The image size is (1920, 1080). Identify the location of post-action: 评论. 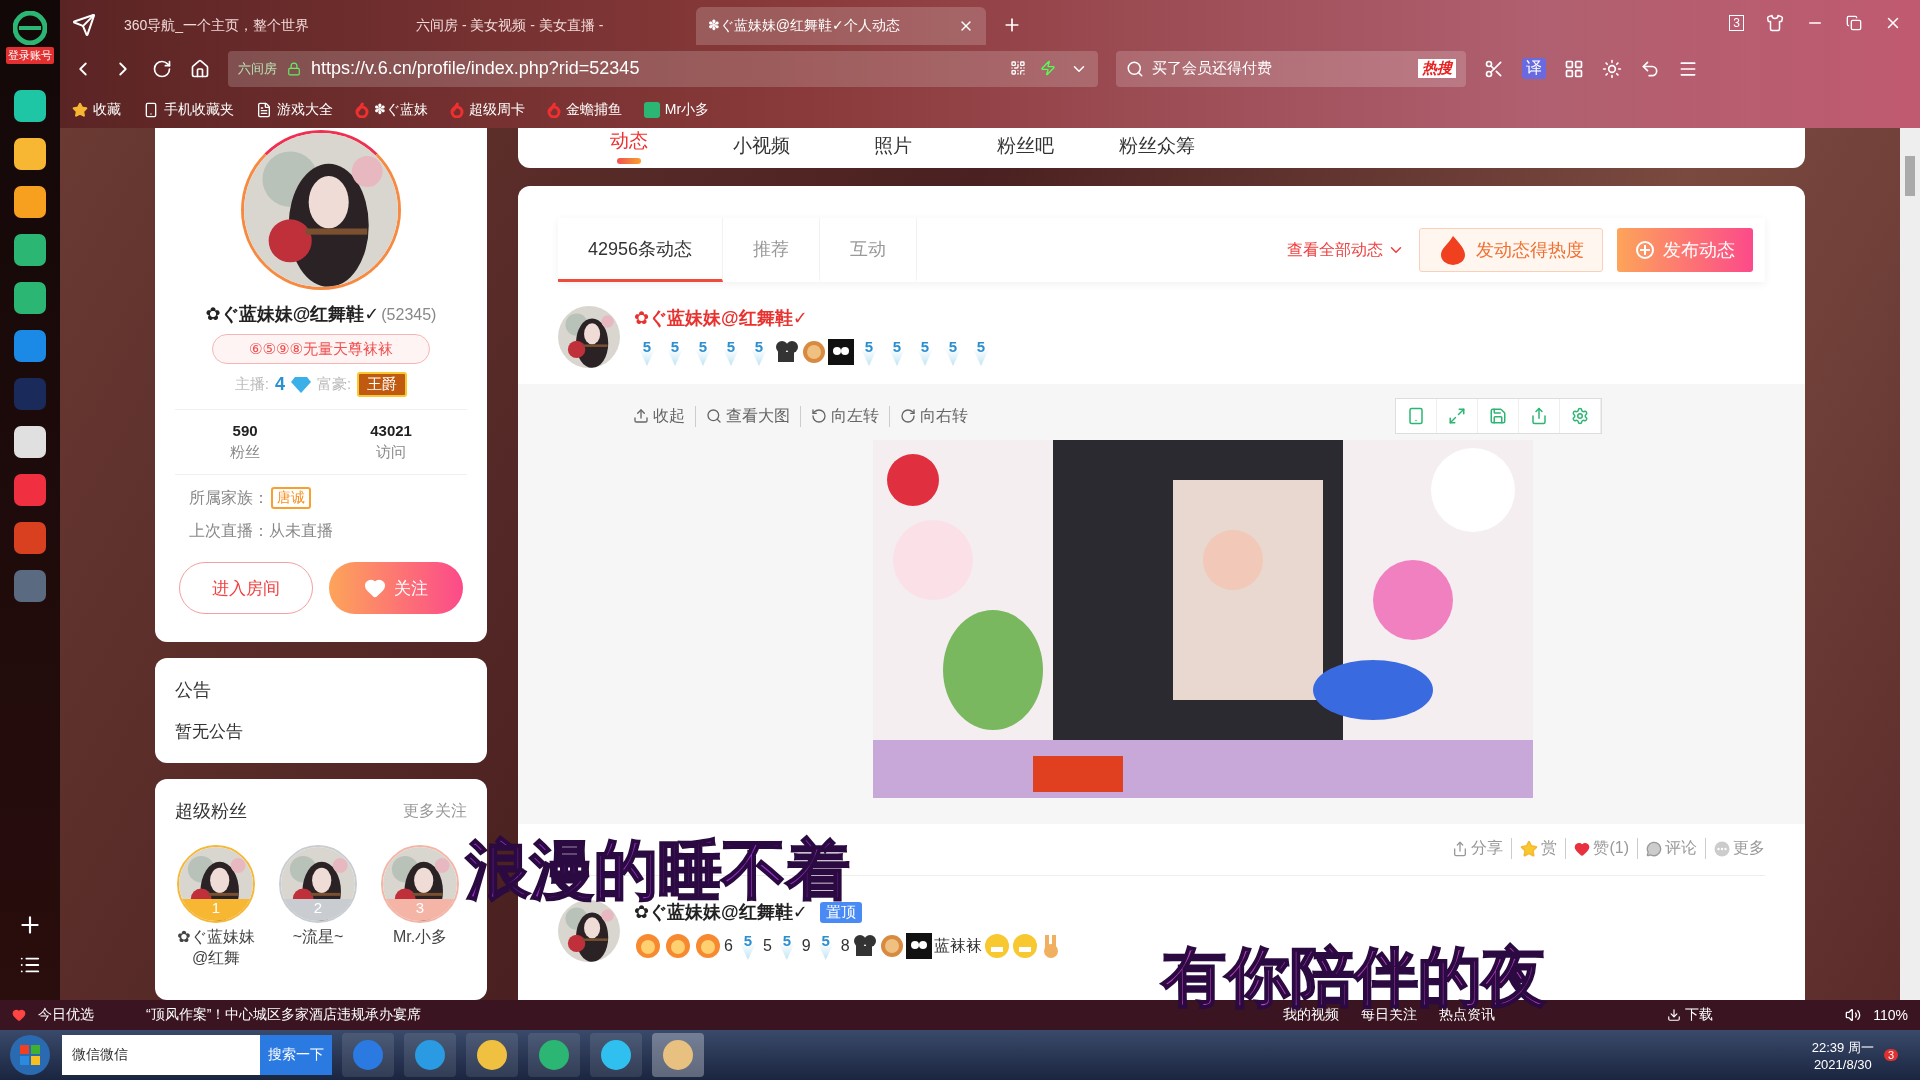
(1667, 848).